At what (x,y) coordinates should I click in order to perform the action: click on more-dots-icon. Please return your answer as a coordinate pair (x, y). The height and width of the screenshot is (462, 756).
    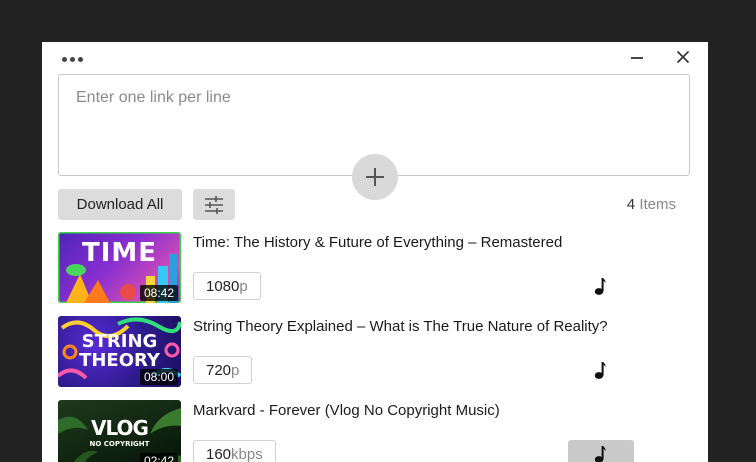
    Looking at the image, I should click on (74, 59).